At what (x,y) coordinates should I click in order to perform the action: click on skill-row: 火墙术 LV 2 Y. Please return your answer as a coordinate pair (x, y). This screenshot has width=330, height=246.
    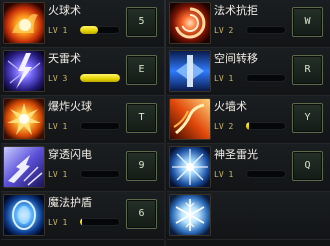
    Looking at the image, I should click on (248, 120).